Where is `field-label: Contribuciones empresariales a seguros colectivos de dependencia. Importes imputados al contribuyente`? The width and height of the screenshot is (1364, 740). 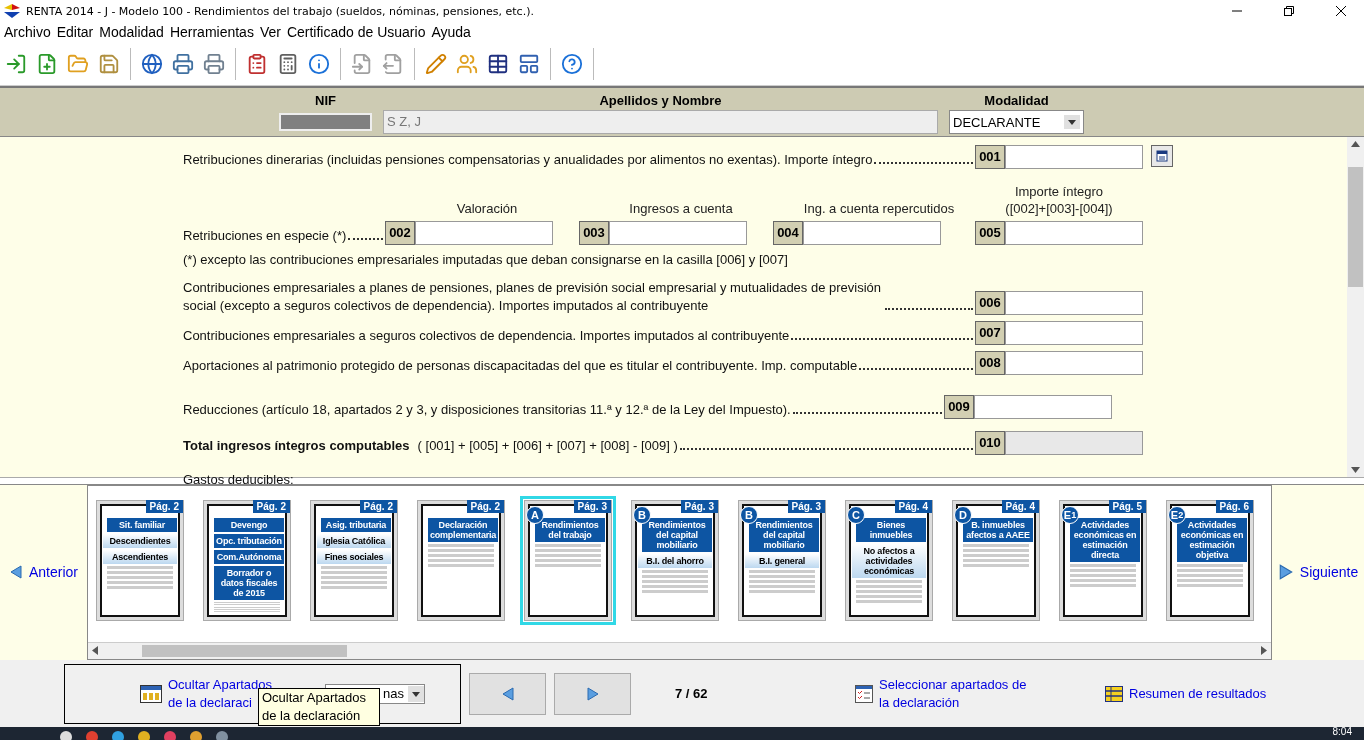 field-label: Contribuciones empresariales a seguros colectivos de dependencia. Importes imputados al contribuyente is located at coordinates (486, 335).